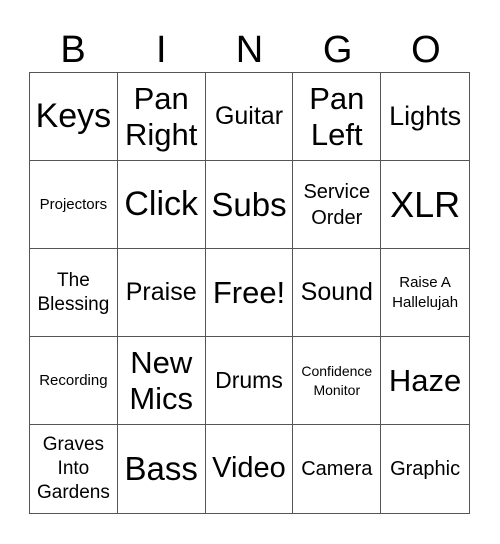 The height and width of the screenshot is (544, 500). I want to click on bingo-cell: Camera, so click(337, 469).